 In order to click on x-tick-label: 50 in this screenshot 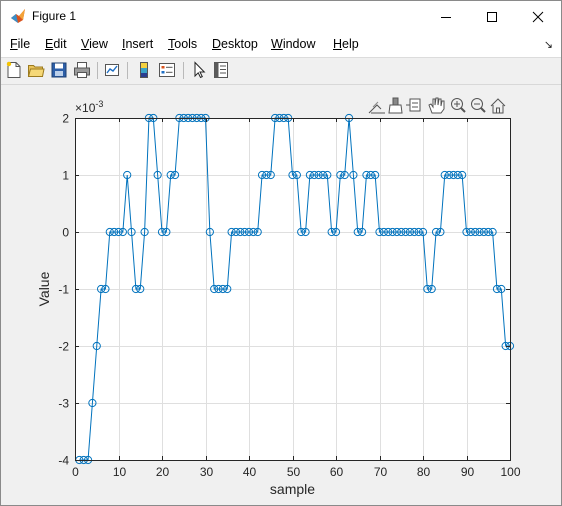, I will do `click(294, 472)`.